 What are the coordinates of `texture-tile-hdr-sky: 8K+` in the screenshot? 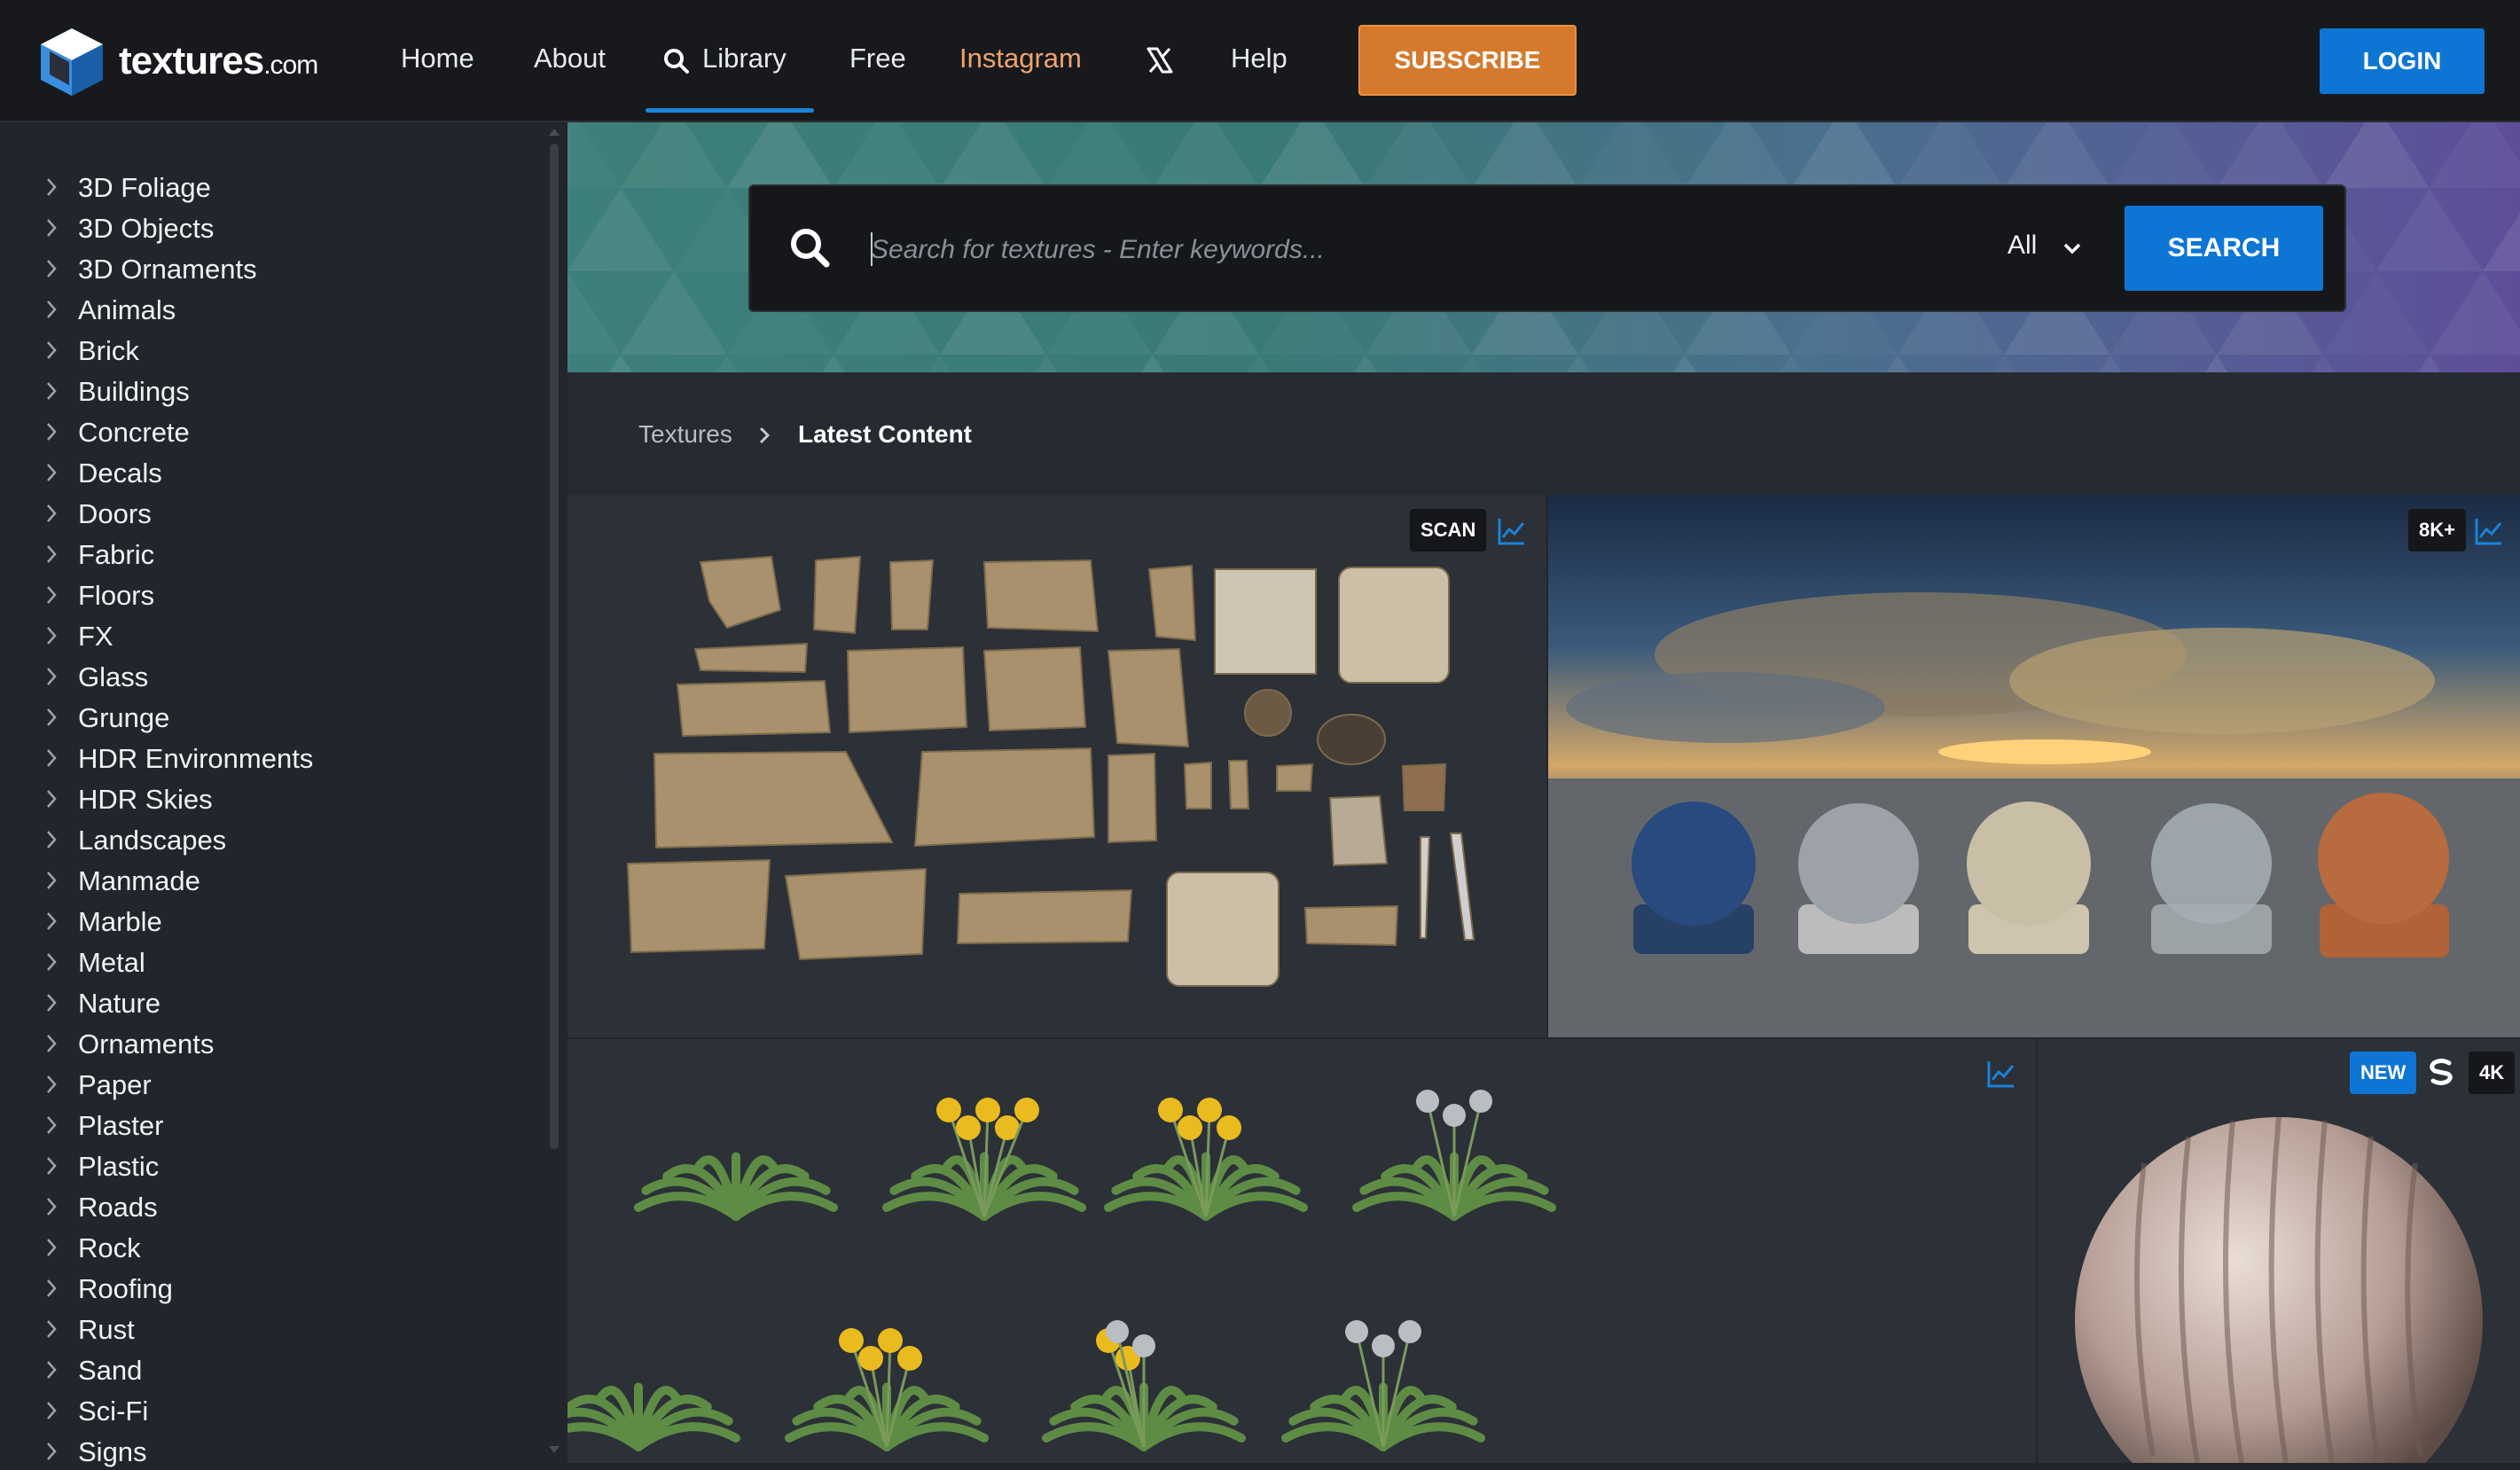 It's located at (2034, 766).